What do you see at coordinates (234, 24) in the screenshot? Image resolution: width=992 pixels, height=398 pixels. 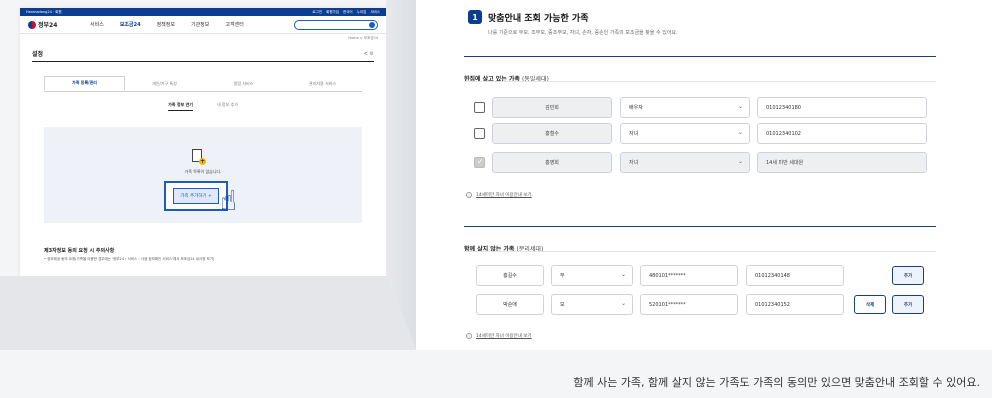 I see `mini-menu-item: 고객센터` at bounding box center [234, 24].